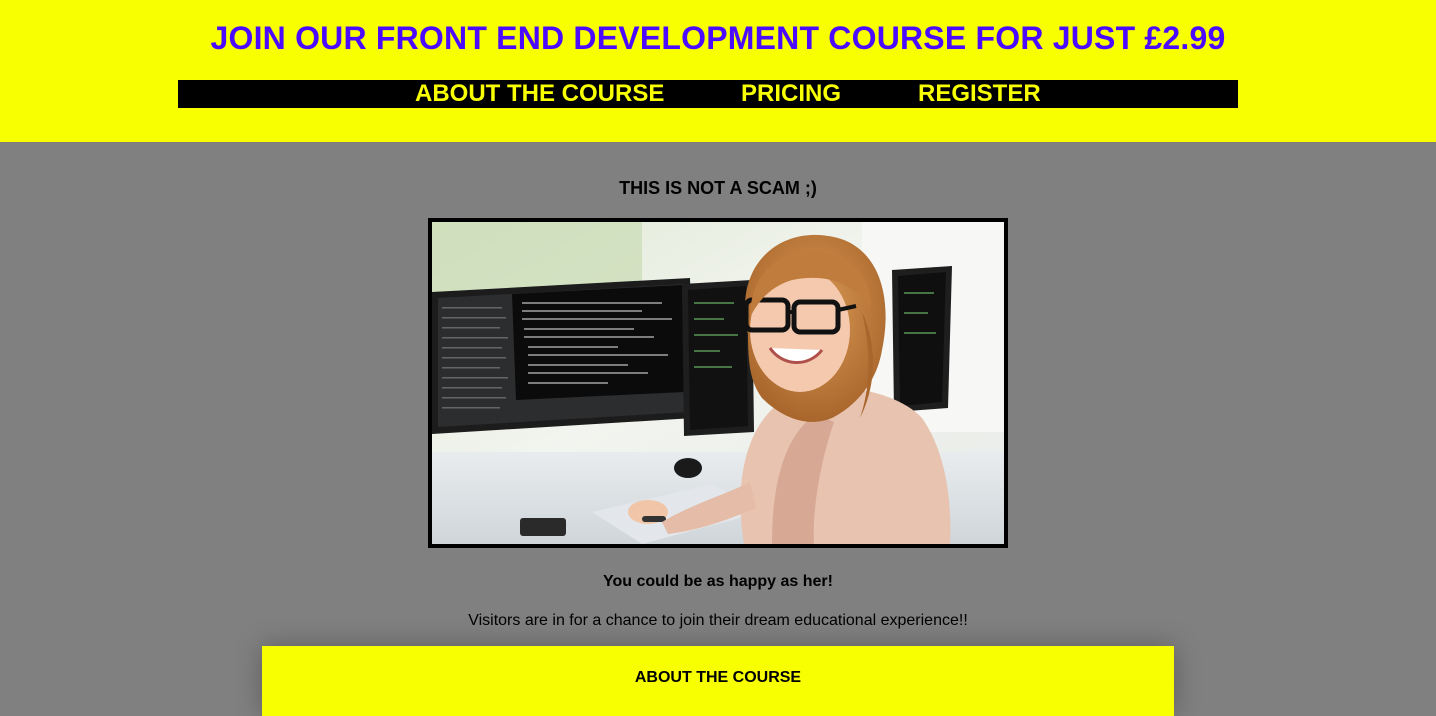  What do you see at coordinates (718, 581) in the screenshot?
I see `hero-caption: You could be as happy as her!` at bounding box center [718, 581].